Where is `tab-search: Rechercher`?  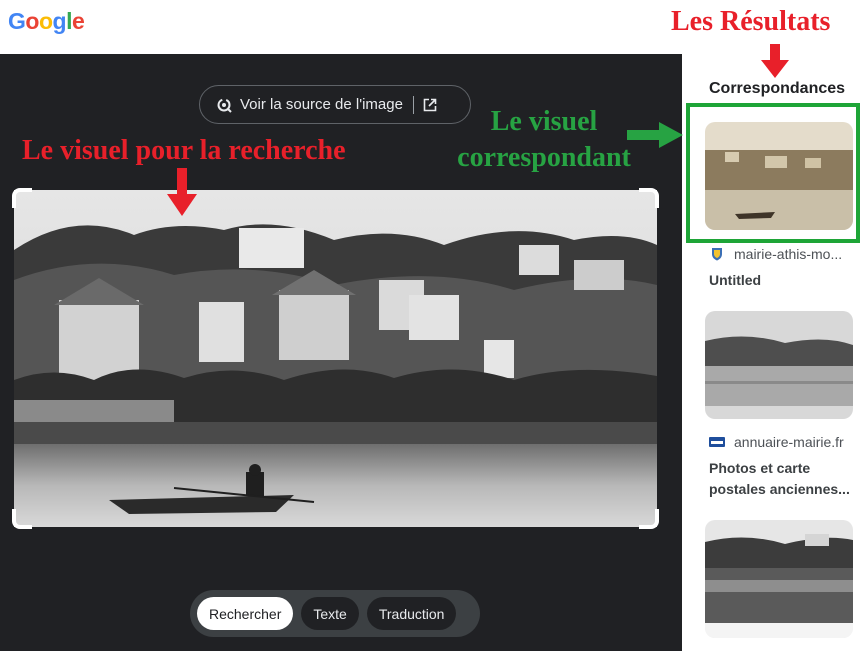
tab-search: Rechercher is located at coordinates (245, 613).